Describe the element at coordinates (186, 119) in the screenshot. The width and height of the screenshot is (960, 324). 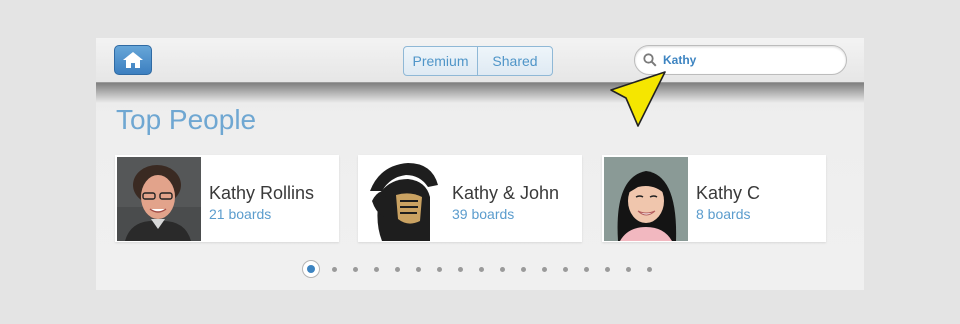
I see `section-title: Top People` at that location.